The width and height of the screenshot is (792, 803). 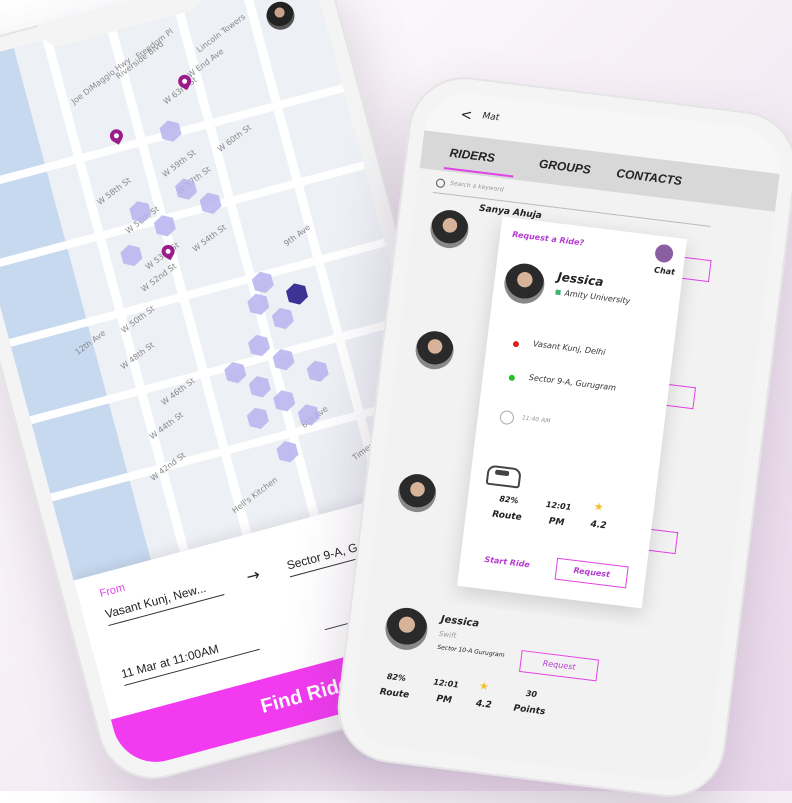 I want to click on map-hex-active, so click(x=297, y=294).